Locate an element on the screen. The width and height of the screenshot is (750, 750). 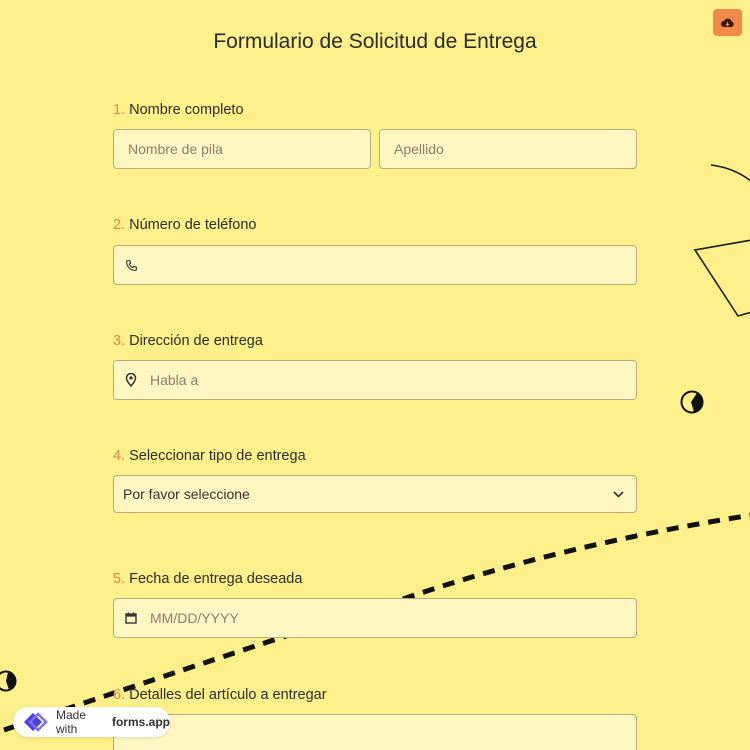
address-placeholder: Habla a is located at coordinates (174, 380).